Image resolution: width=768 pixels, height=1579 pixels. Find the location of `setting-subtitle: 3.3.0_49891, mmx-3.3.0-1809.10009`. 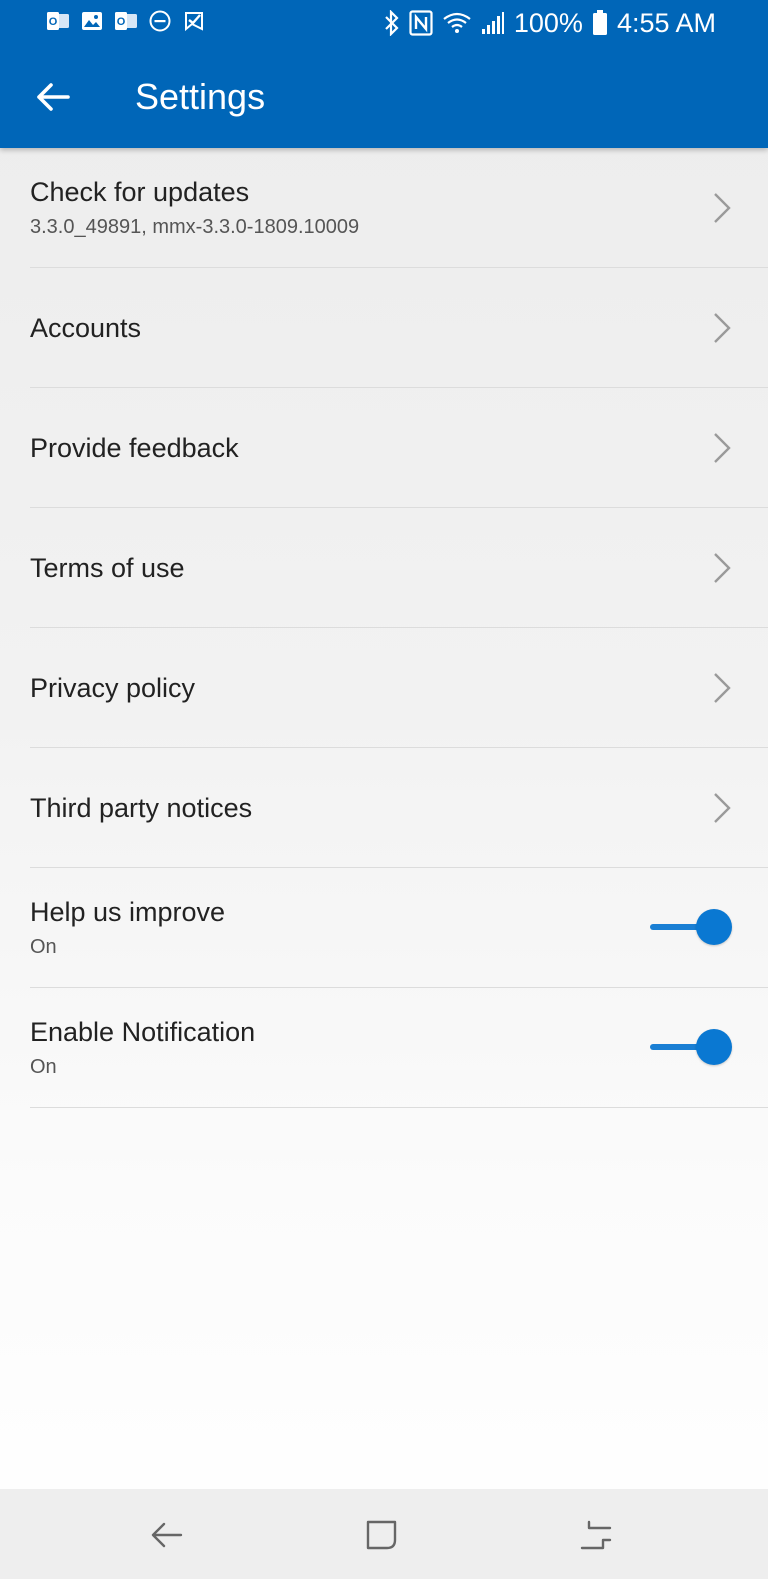

setting-subtitle: 3.3.0_49891, mmx-3.3.0-1809.10009 is located at coordinates (195, 227).